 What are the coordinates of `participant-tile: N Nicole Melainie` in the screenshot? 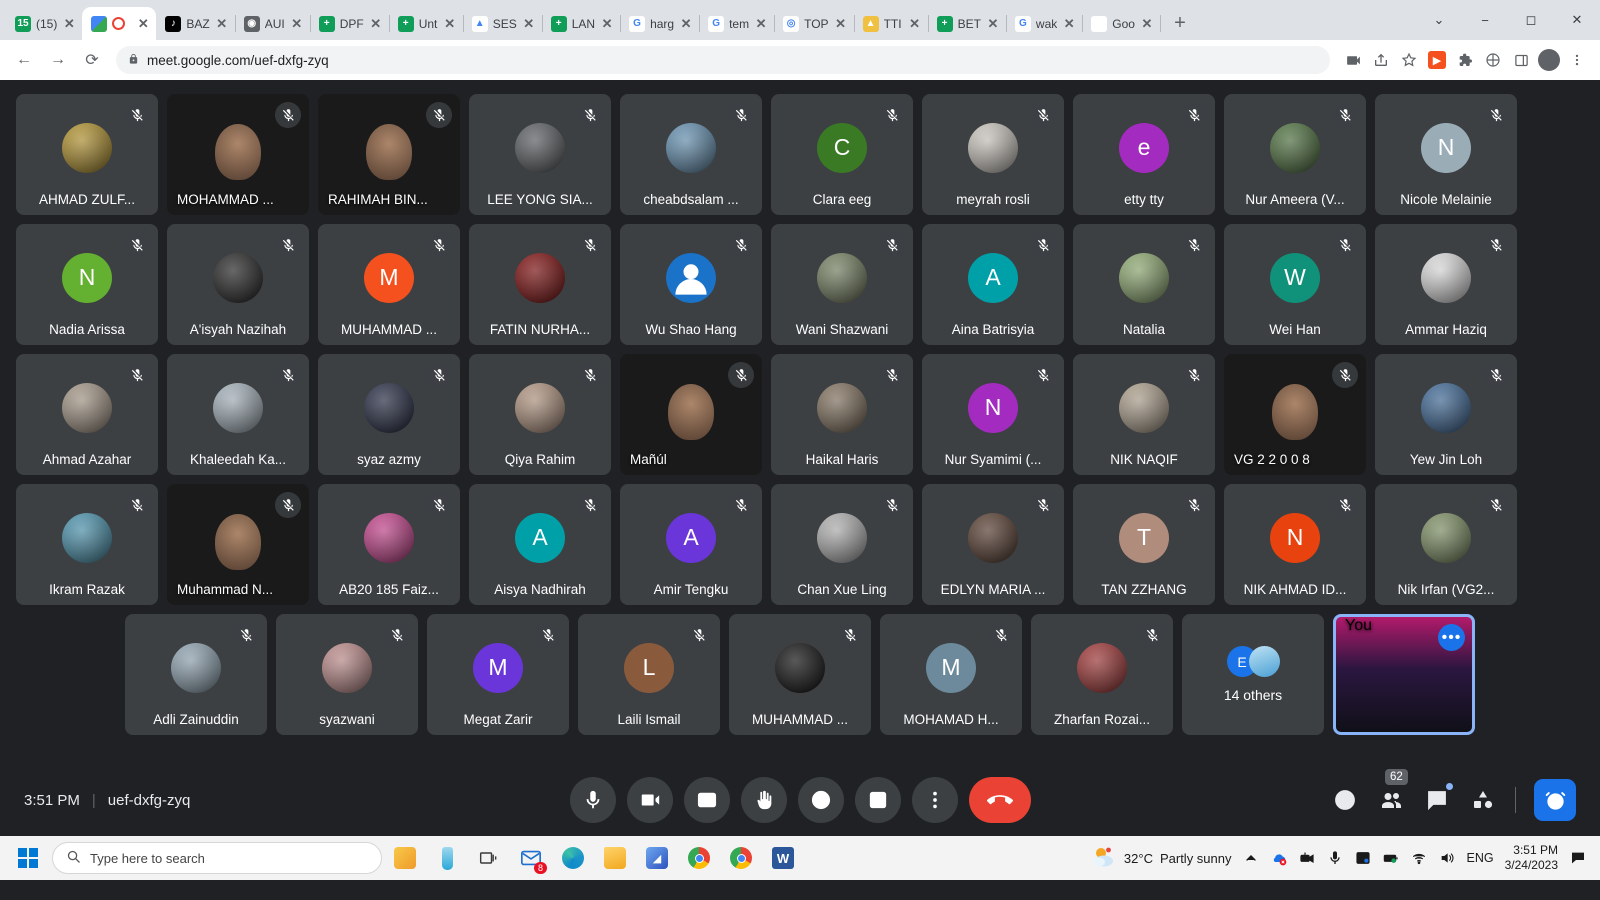 It's located at (1446, 154).